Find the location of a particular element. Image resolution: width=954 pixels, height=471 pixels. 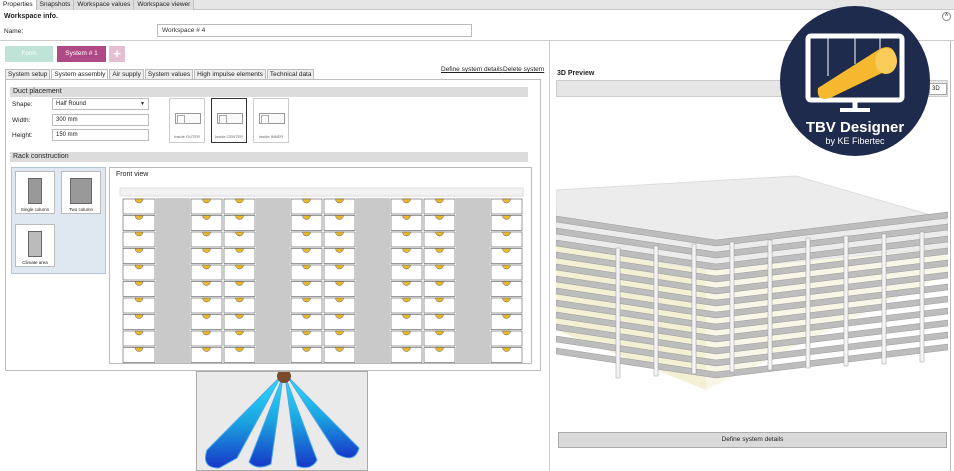

logo-subtitle: by KE Fibertec is located at coordinates (855, 141).